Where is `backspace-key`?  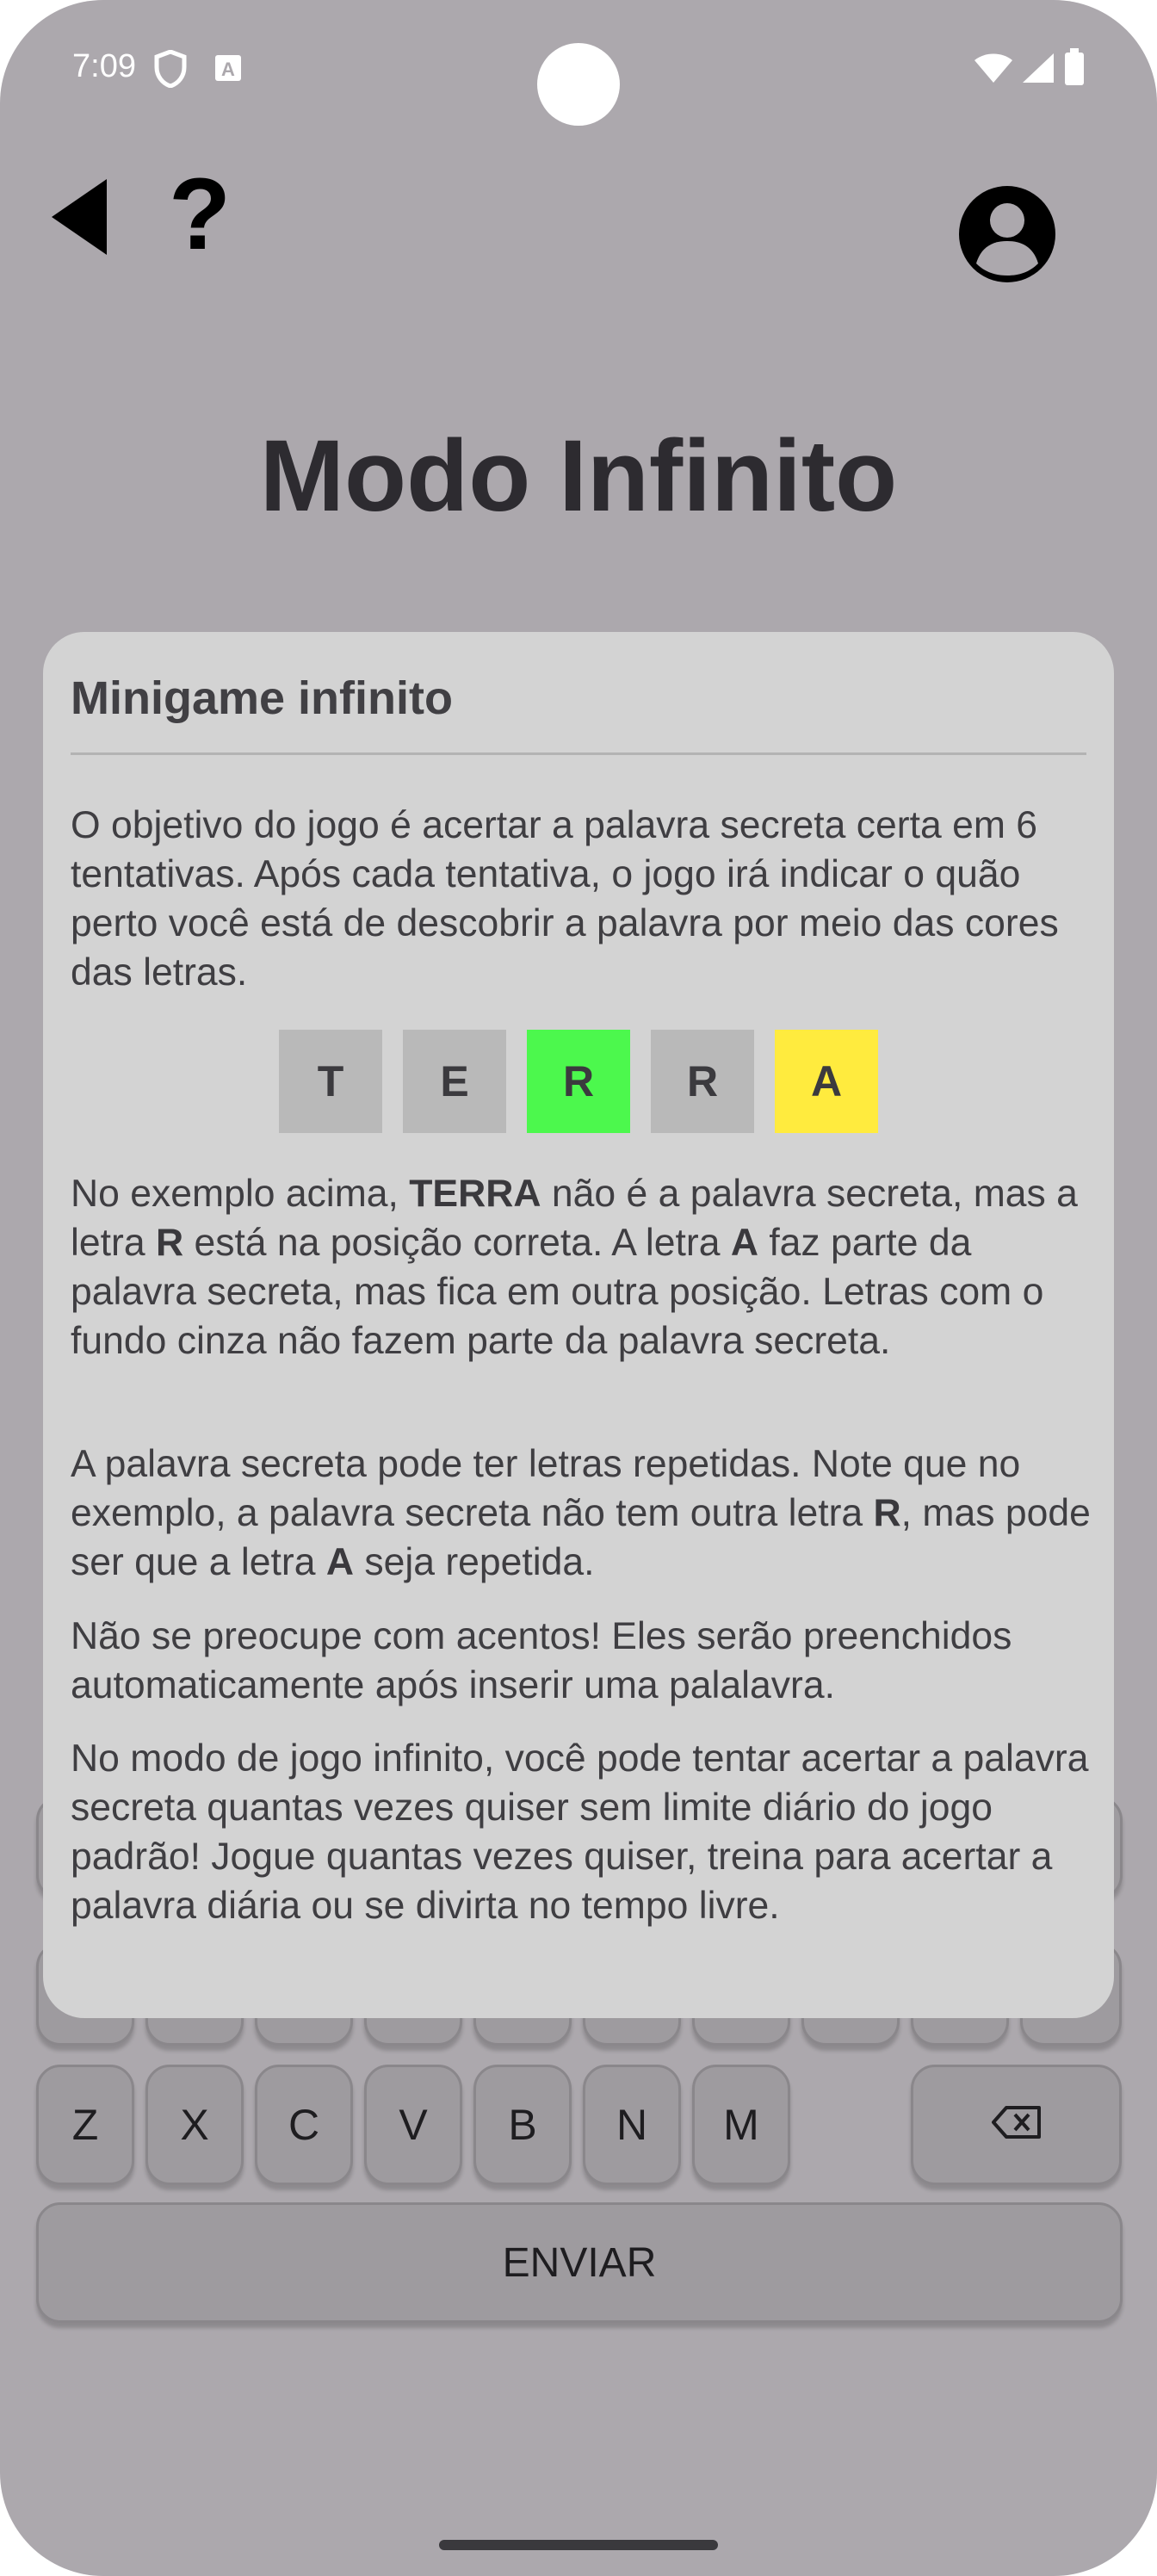
backspace-key is located at coordinates (1016, 2125).